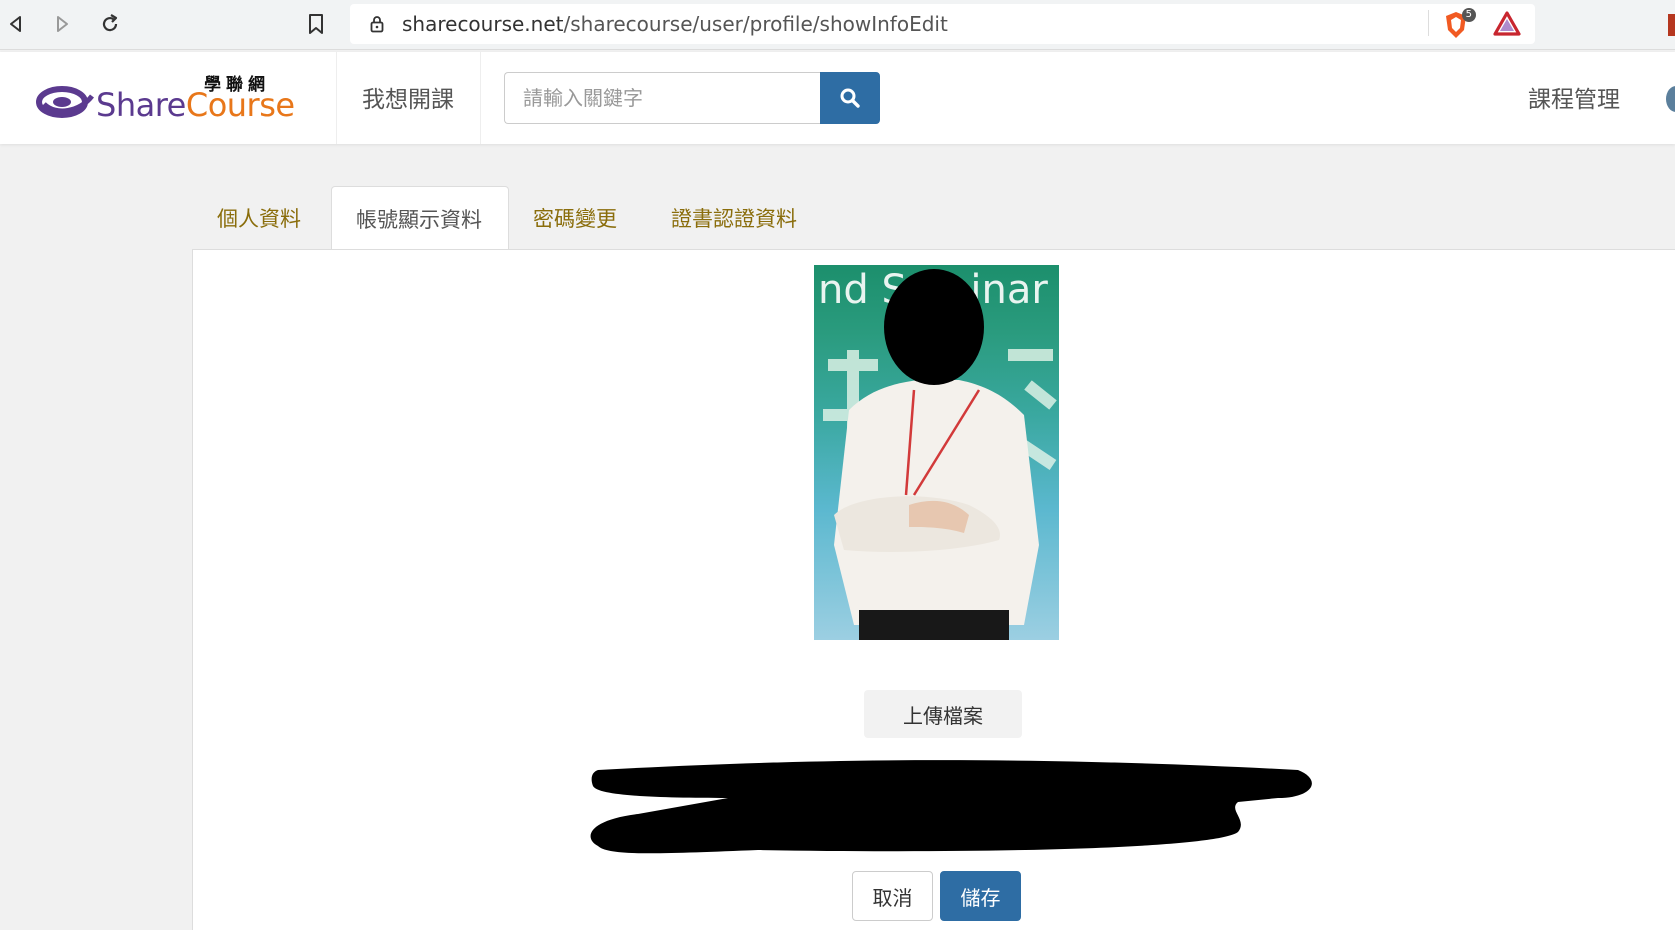 This screenshot has height=930, width=1675. What do you see at coordinates (892, 896) in the screenshot?
I see `cancel-button: 取消` at bounding box center [892, 896].